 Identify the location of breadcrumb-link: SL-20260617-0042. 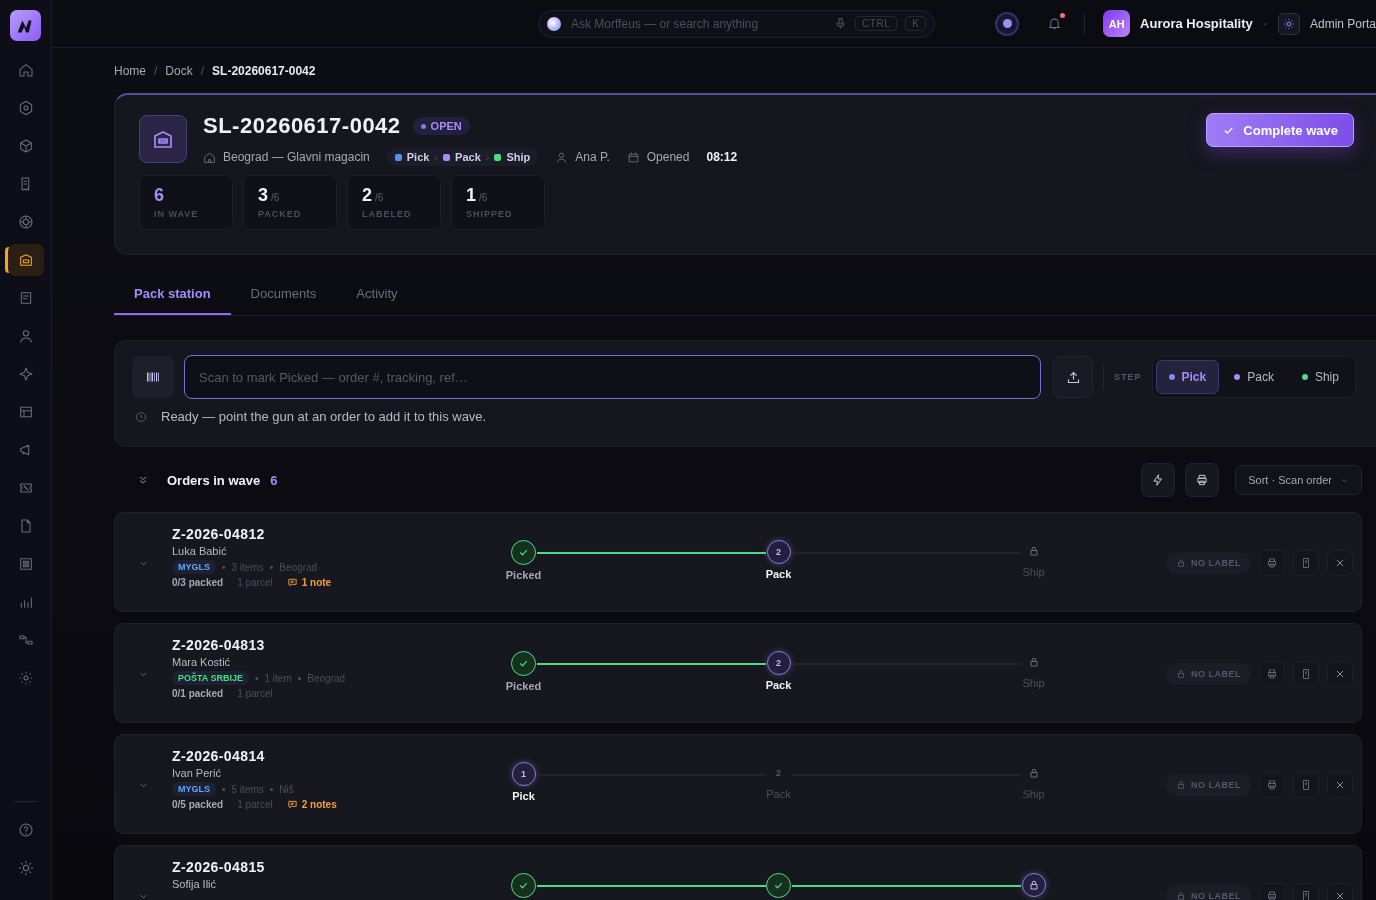
(264, 71).